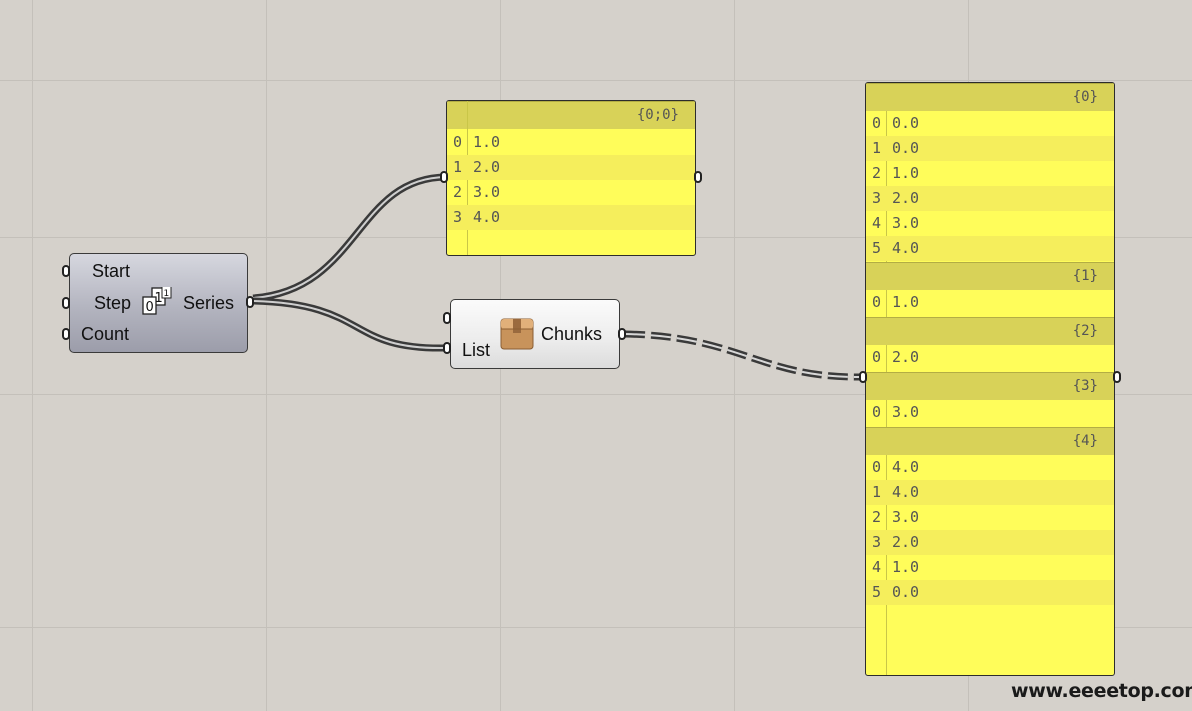  I want to click on list-item: 1 4.0, so click(990, 492).